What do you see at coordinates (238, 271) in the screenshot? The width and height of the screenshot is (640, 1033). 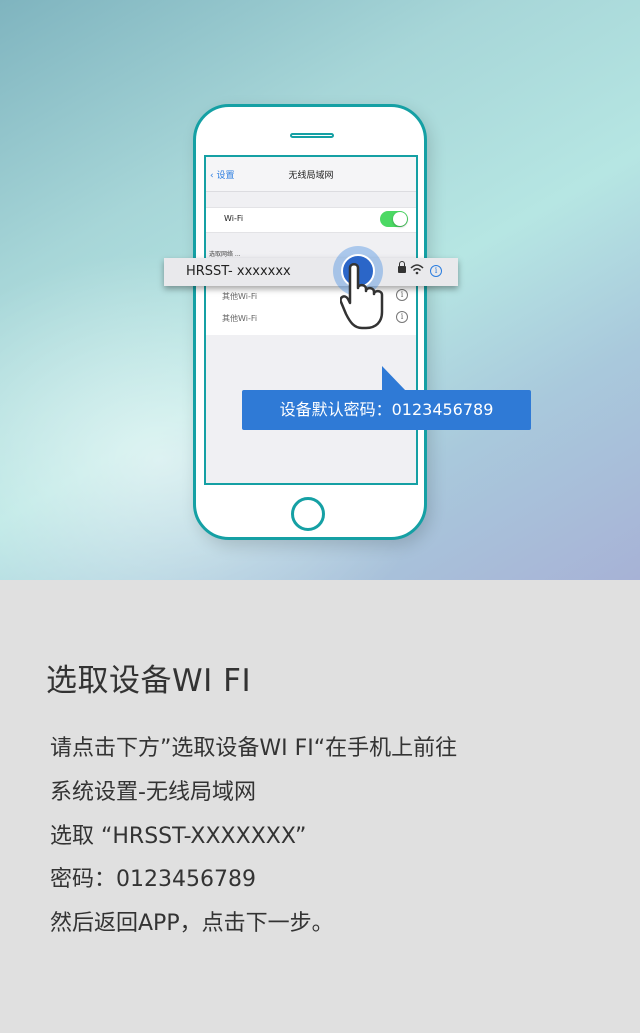 I see `network-ssid: HRSST- xxxxxxx` at bounding box center [238, 271].